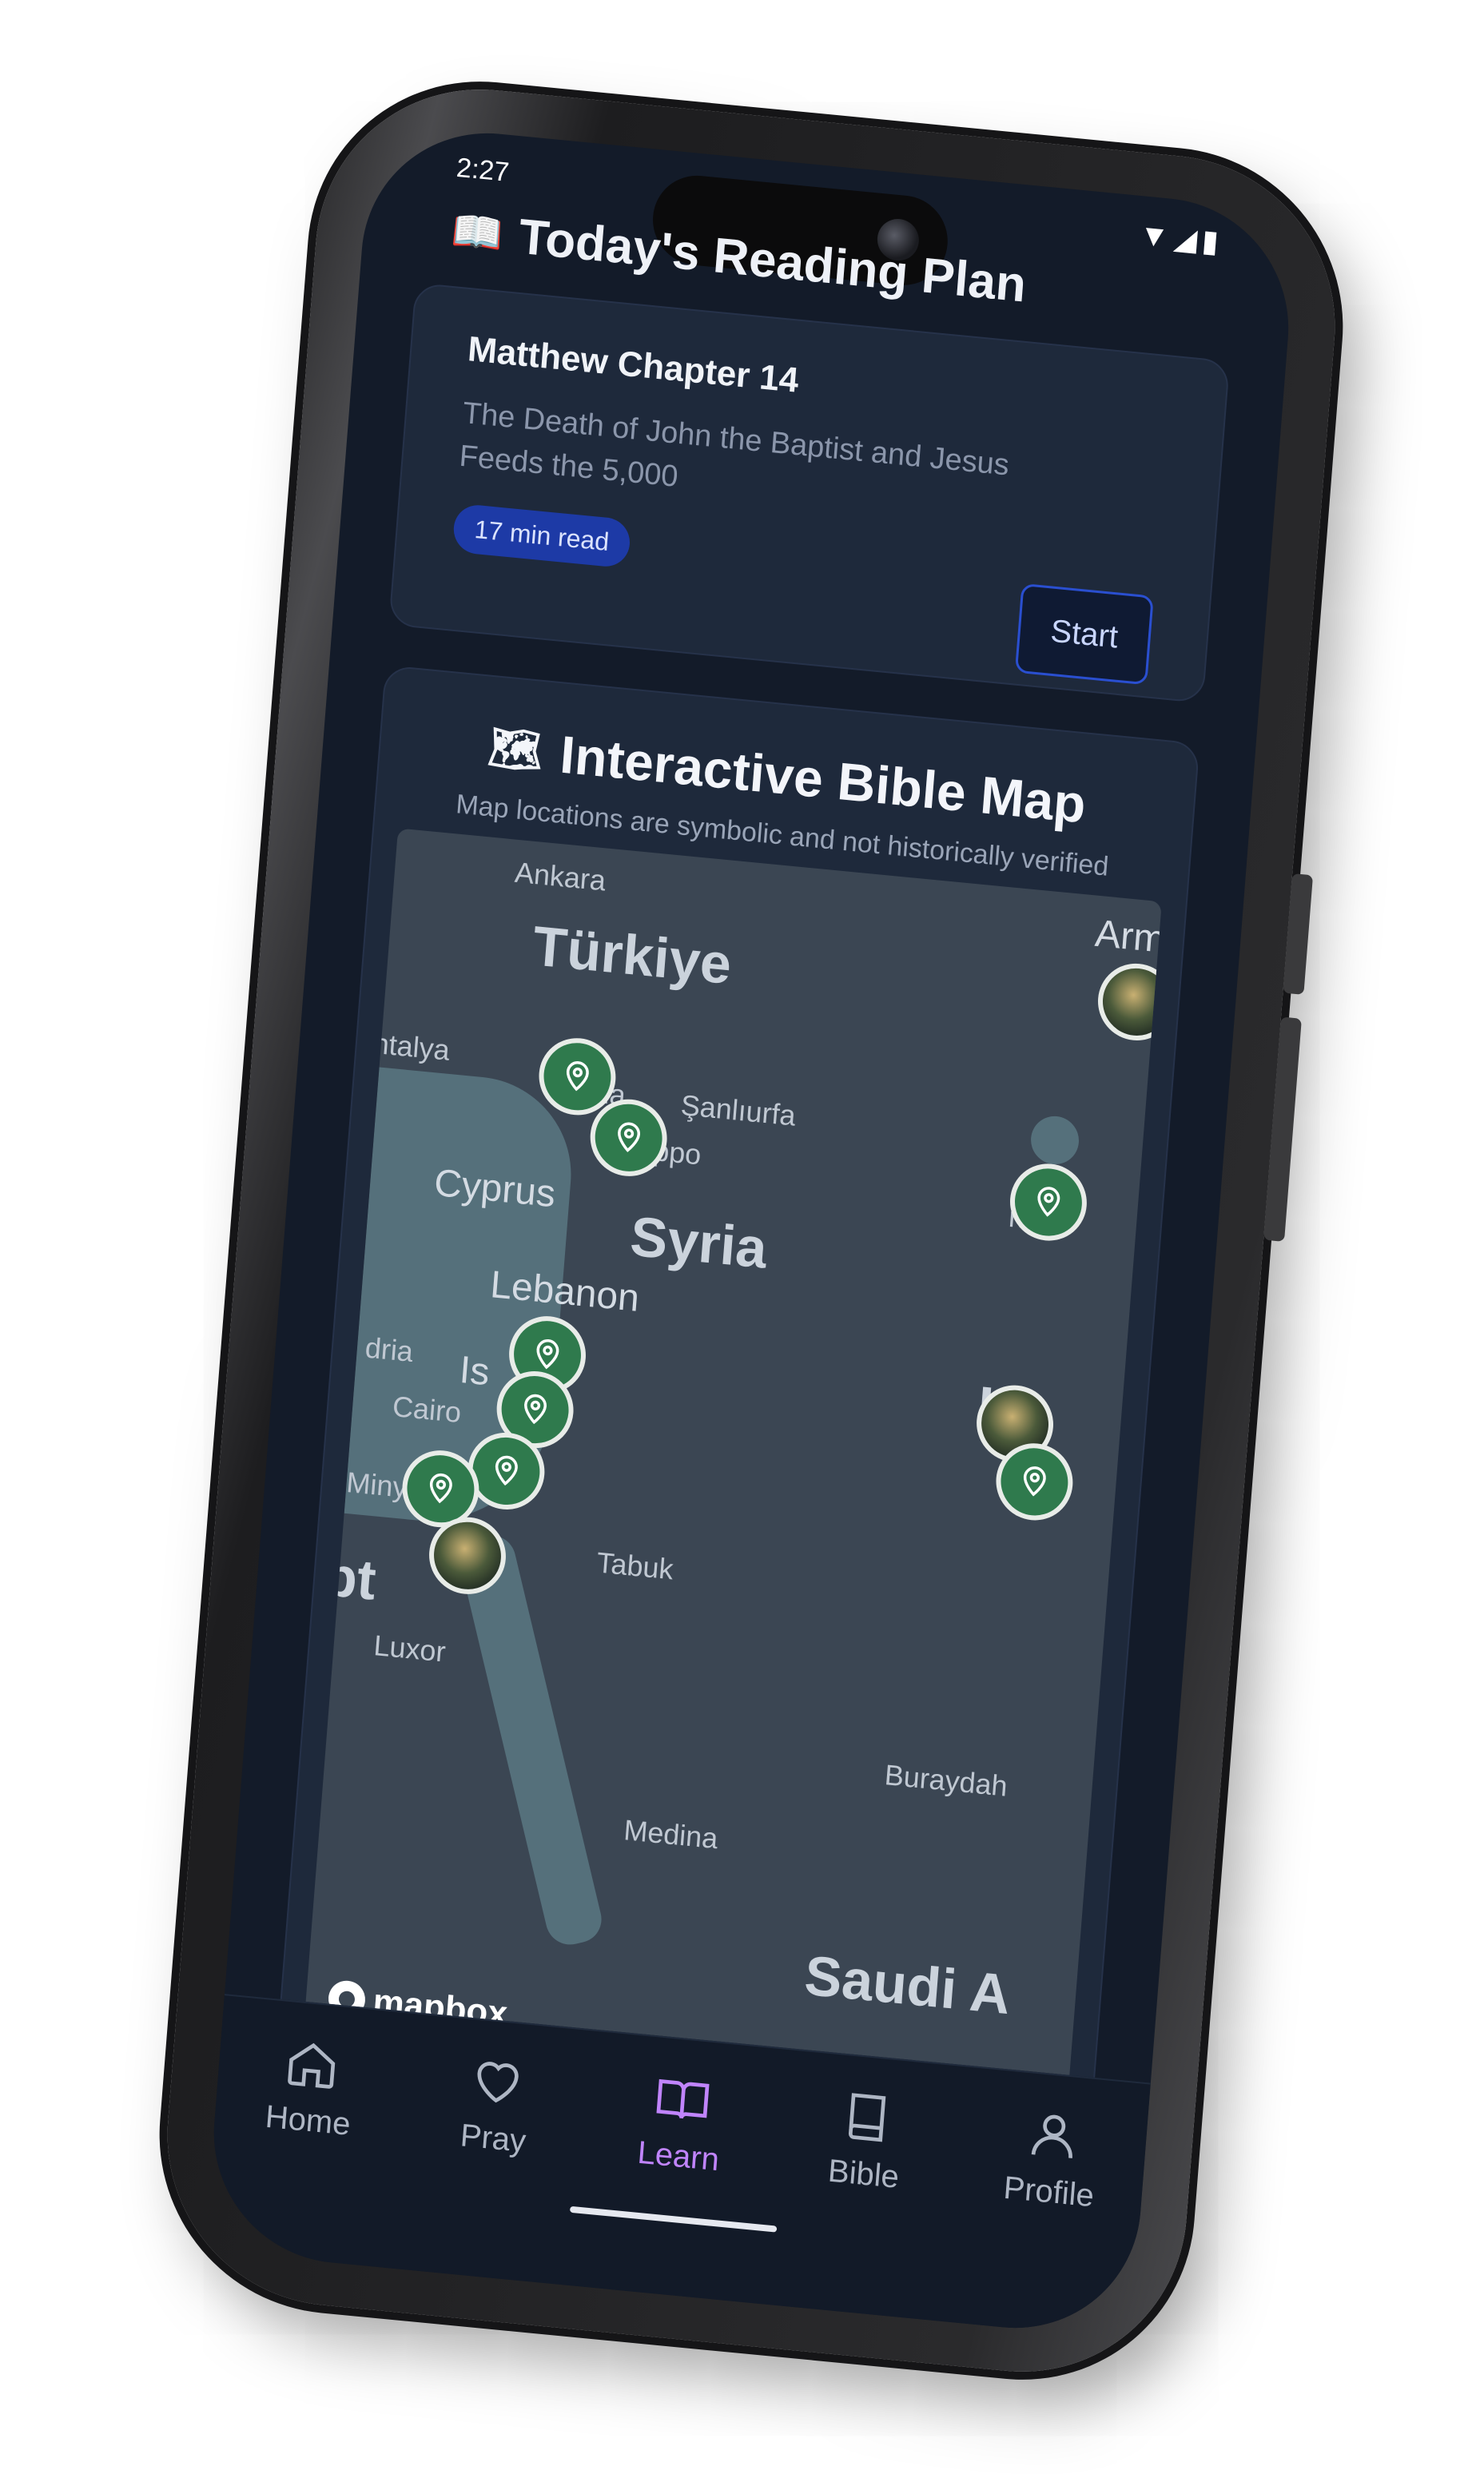  What do you see at coordinates (1051, 2136) in the screenshot?
I see `user-icon` at bounding box center [1051, 2136].